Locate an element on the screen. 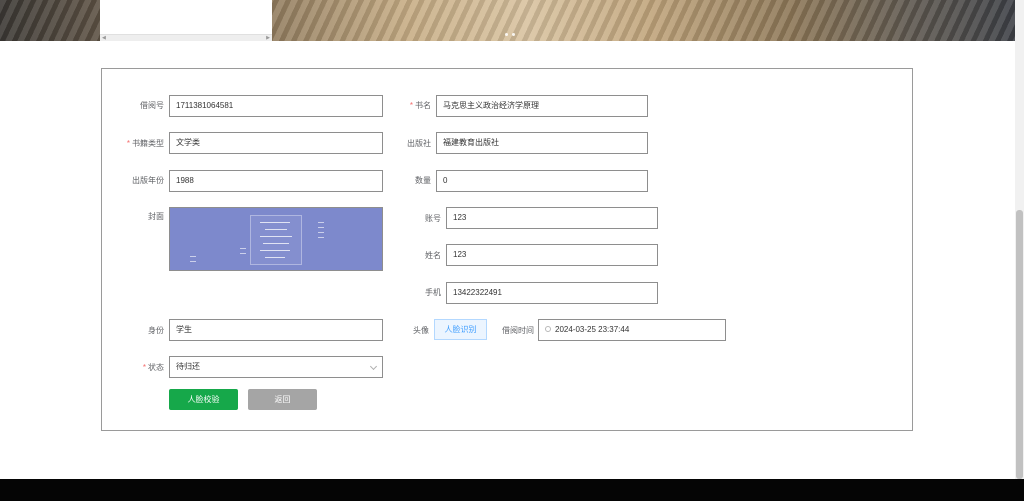  status-select: 待归还 is located at coordinates (276, 367).